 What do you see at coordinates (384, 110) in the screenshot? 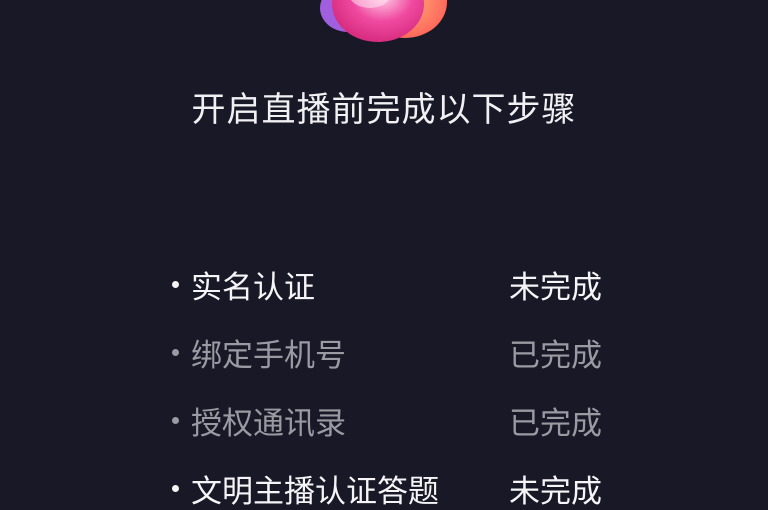
I see `page-title: 开启直播前完成以下步骤` at bounding box center [384, 110].